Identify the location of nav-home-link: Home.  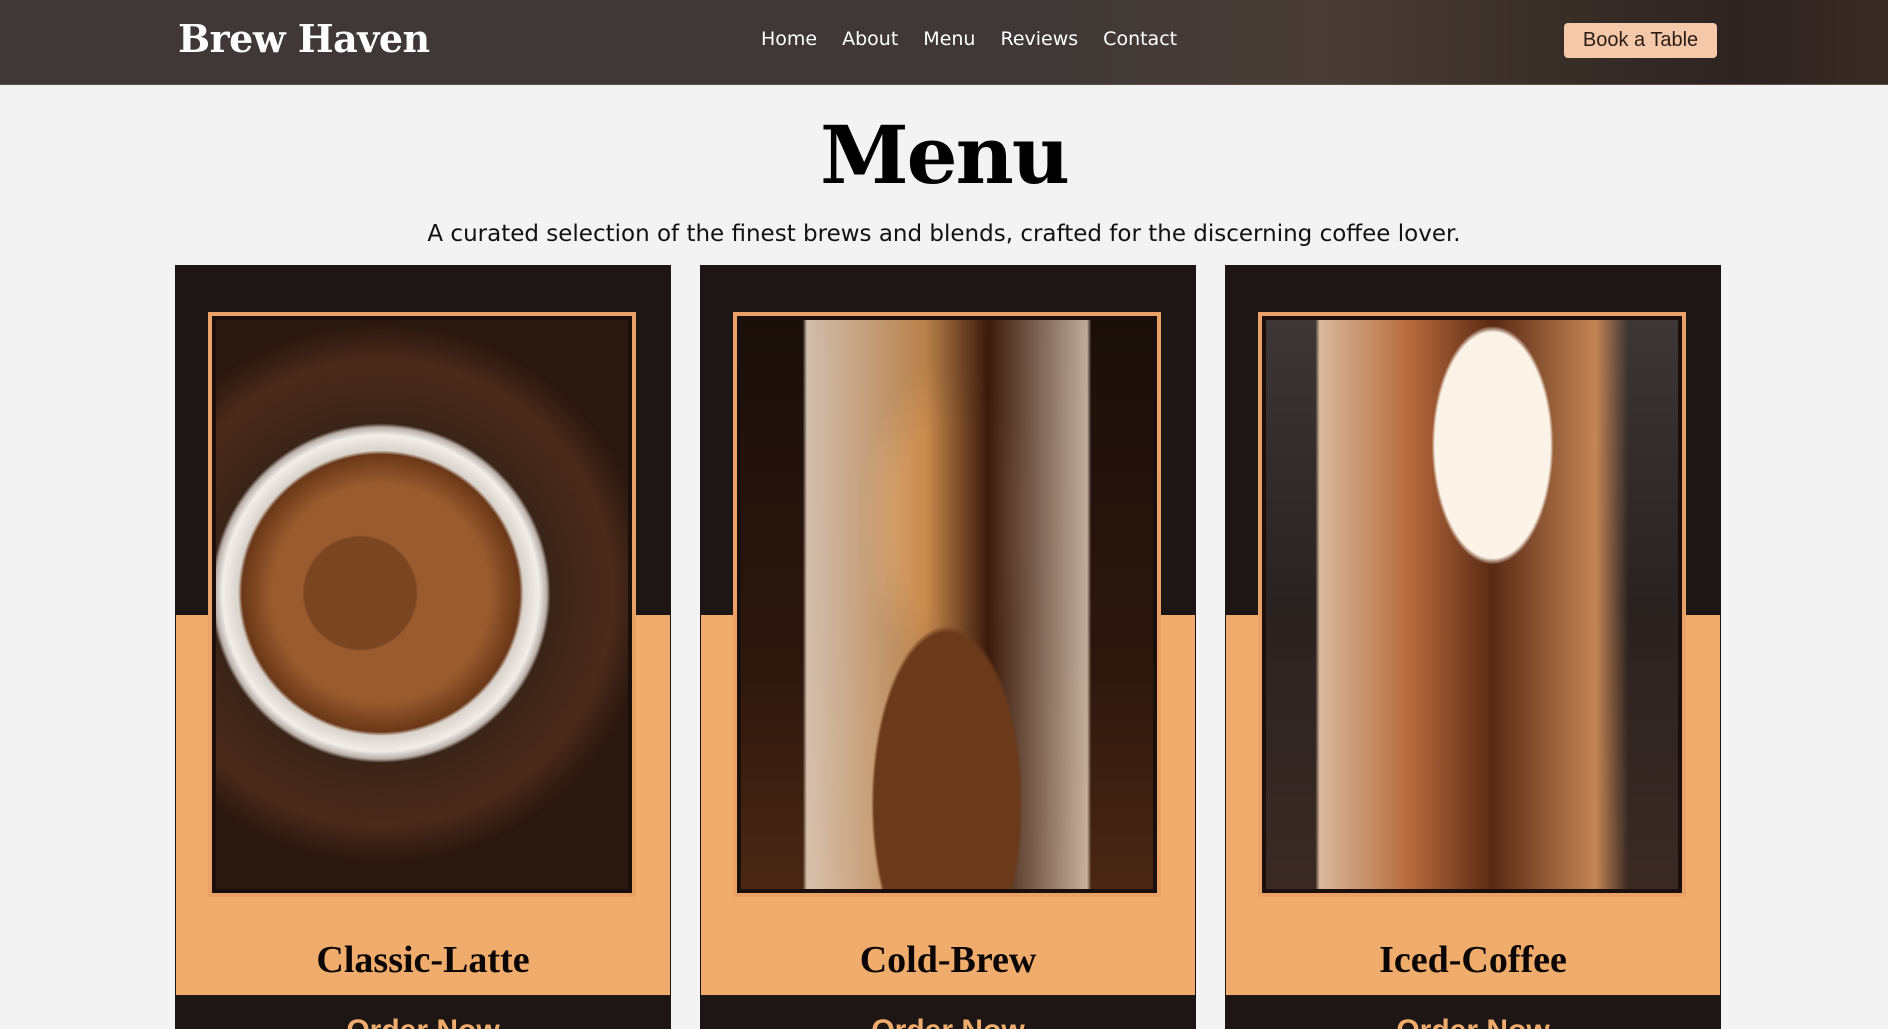
(789, 39).